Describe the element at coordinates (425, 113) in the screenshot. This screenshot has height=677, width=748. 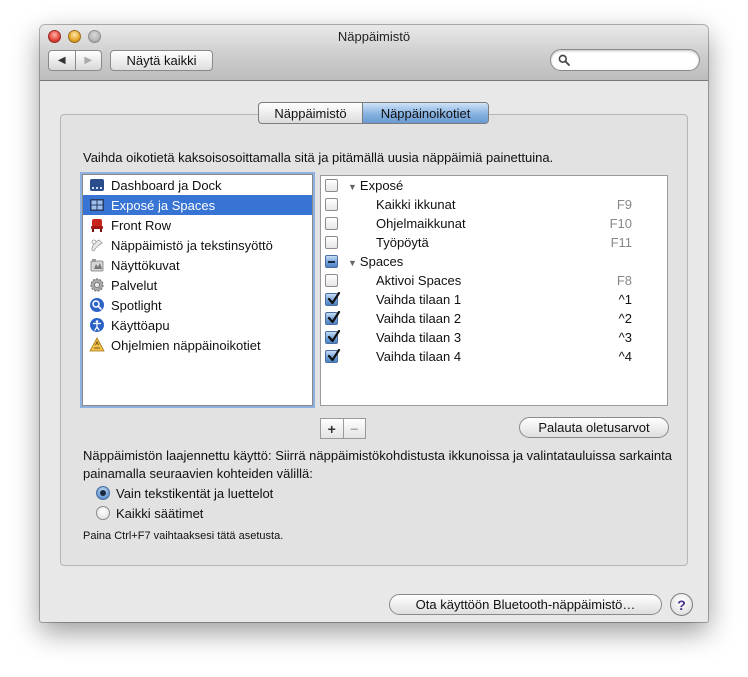
I see `tab-keyboard-shortcuts: Näppäinoikotiet` at that location.